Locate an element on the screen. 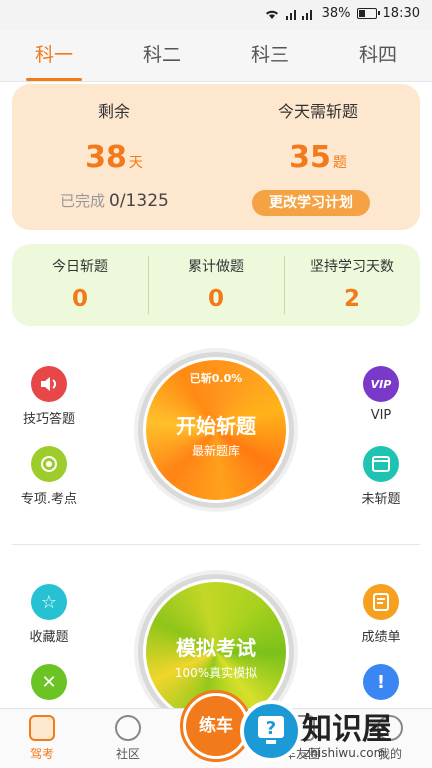  completed-progress: 已完成 0/1325 is located at coordinates (114, 200).